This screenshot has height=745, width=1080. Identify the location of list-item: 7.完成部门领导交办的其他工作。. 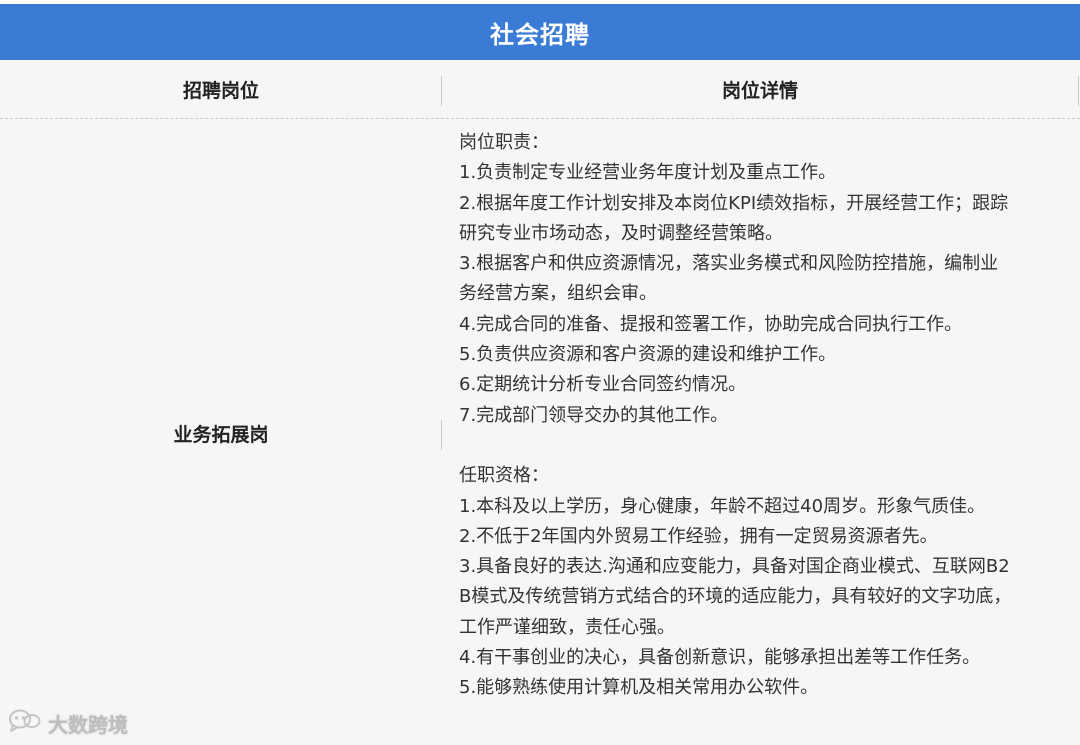
(594, 415).